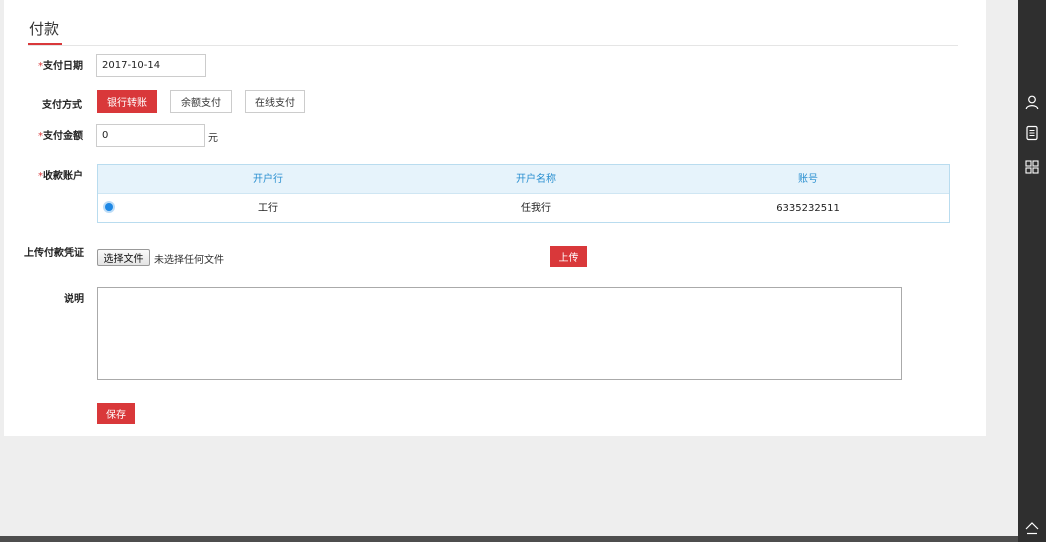 The image size is (1046, 542). What do you see at coordinates (493, 45) in the screenshot?
I see `title-divider` at bounding box center [493, 45].